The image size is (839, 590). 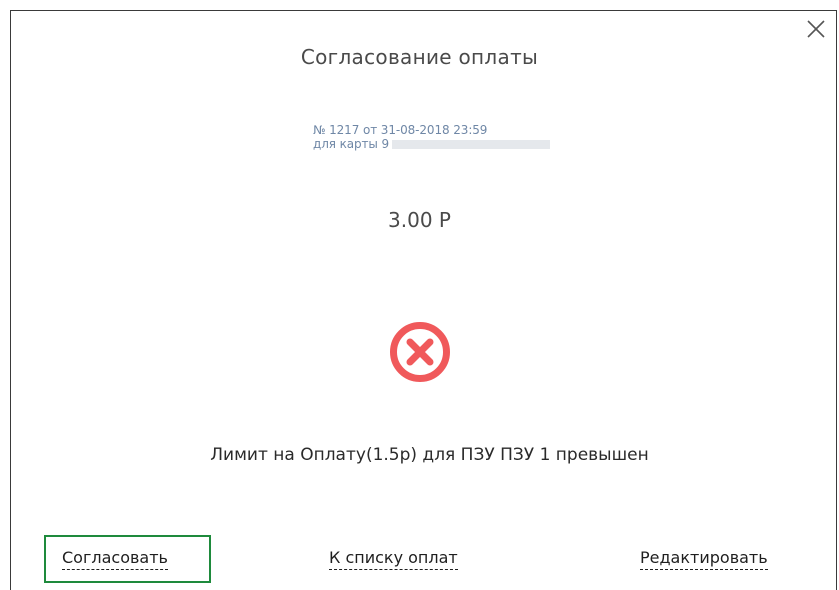 I want to click on payment-info: № 1217 от 31-08-2018 23:59 для карты 9, so click(x=432, y=137).